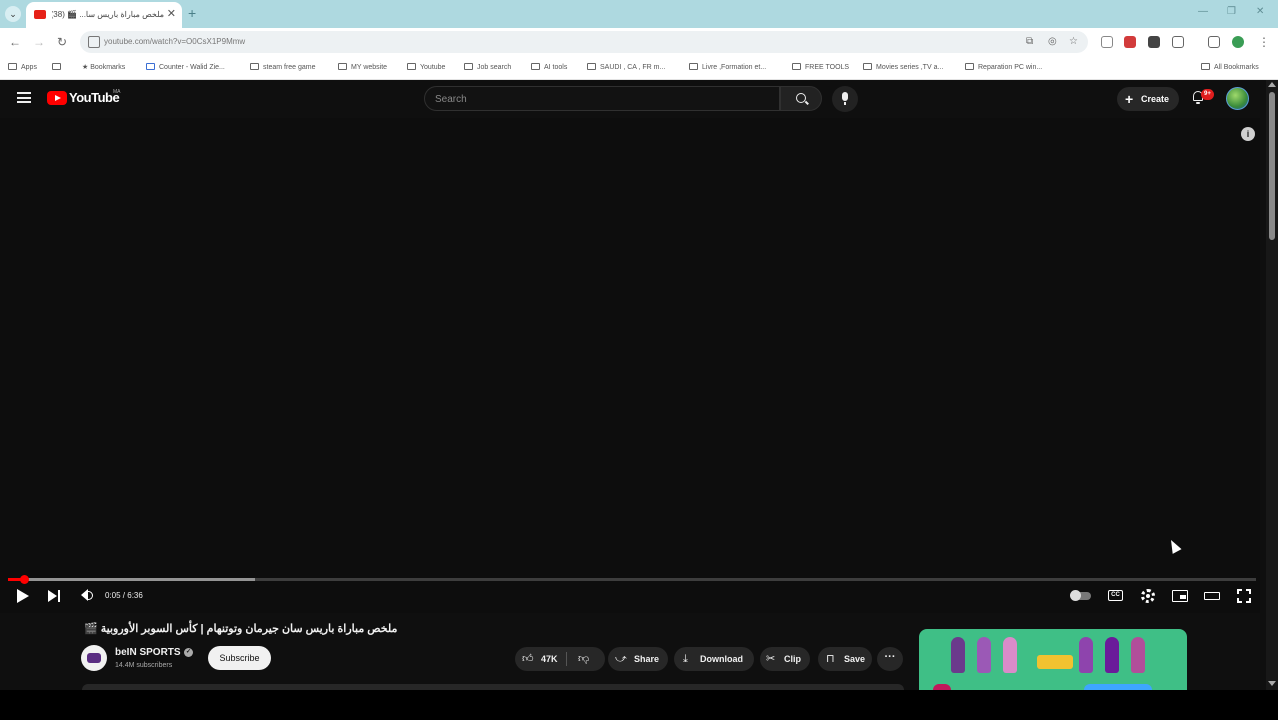 This screenshot has width=1278, height=720. Describe the element at coordinates (1212, 596) in the screenshot. I see `theater-mode-icon` at that location.